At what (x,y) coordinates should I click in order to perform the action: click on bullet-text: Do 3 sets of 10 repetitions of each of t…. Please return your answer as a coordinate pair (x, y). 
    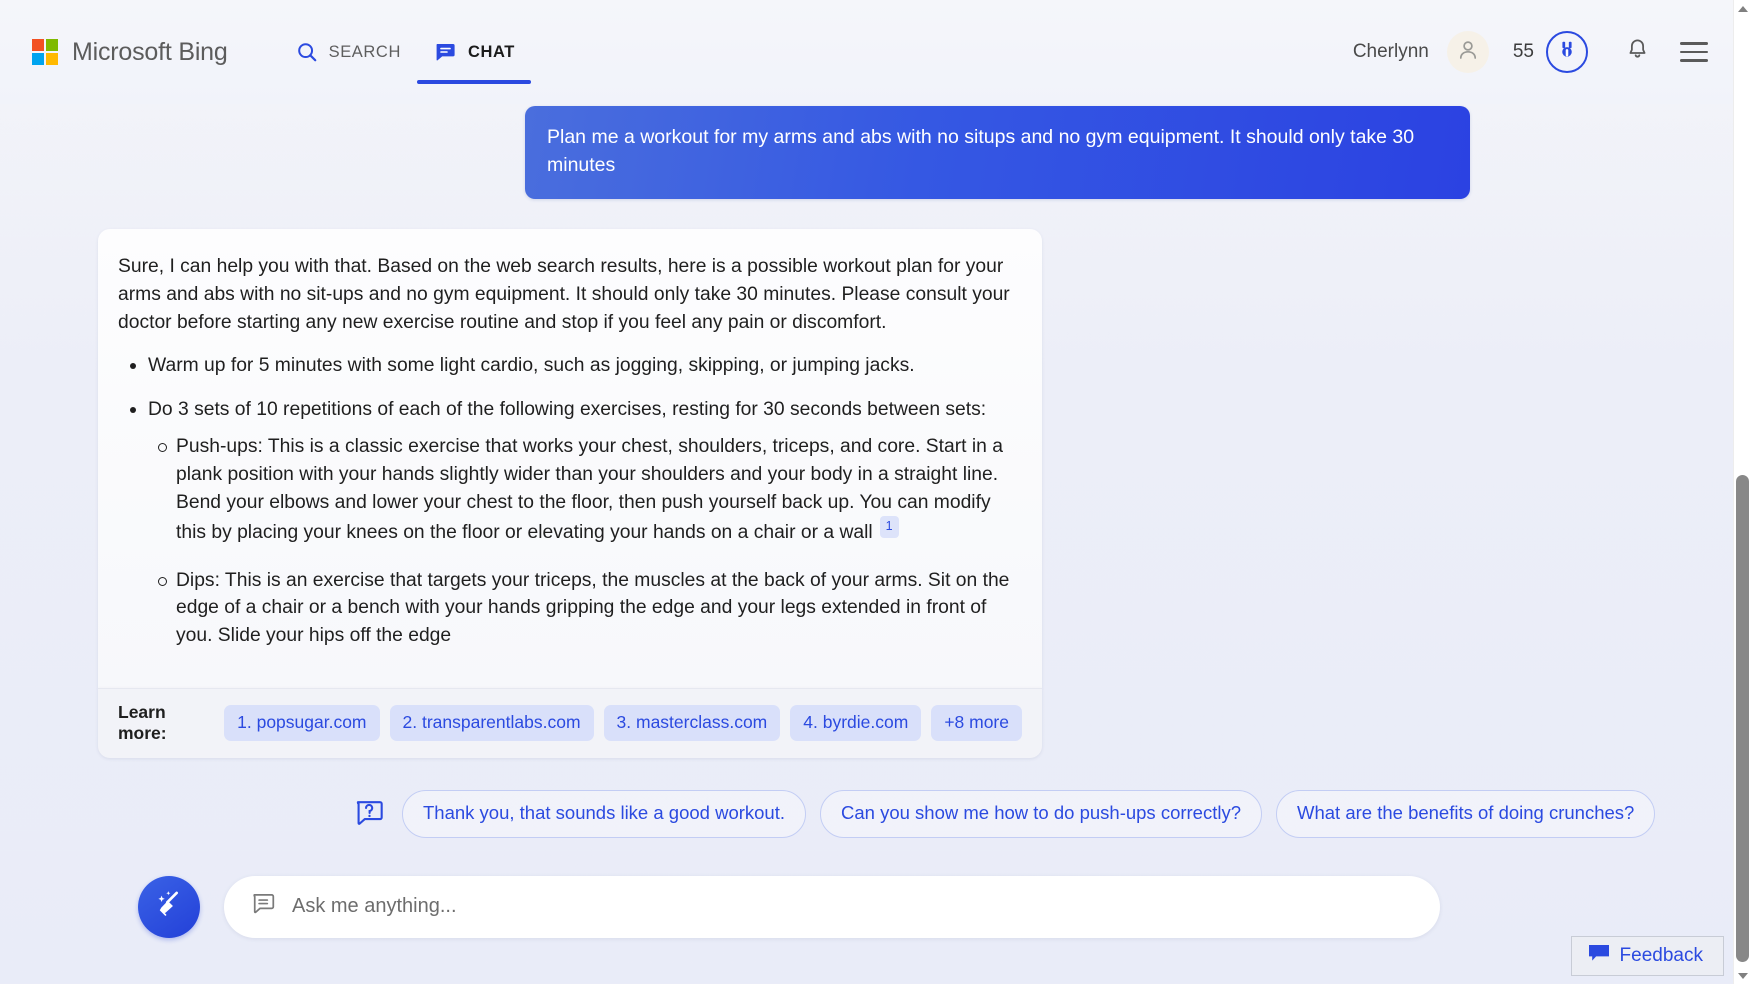
    Looking at the image, I should click on (567, 409).